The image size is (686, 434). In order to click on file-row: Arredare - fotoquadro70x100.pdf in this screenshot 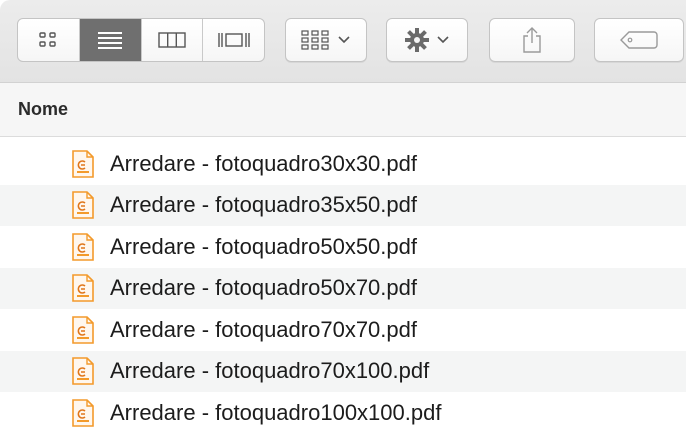, I will do `click(343, 371)`.